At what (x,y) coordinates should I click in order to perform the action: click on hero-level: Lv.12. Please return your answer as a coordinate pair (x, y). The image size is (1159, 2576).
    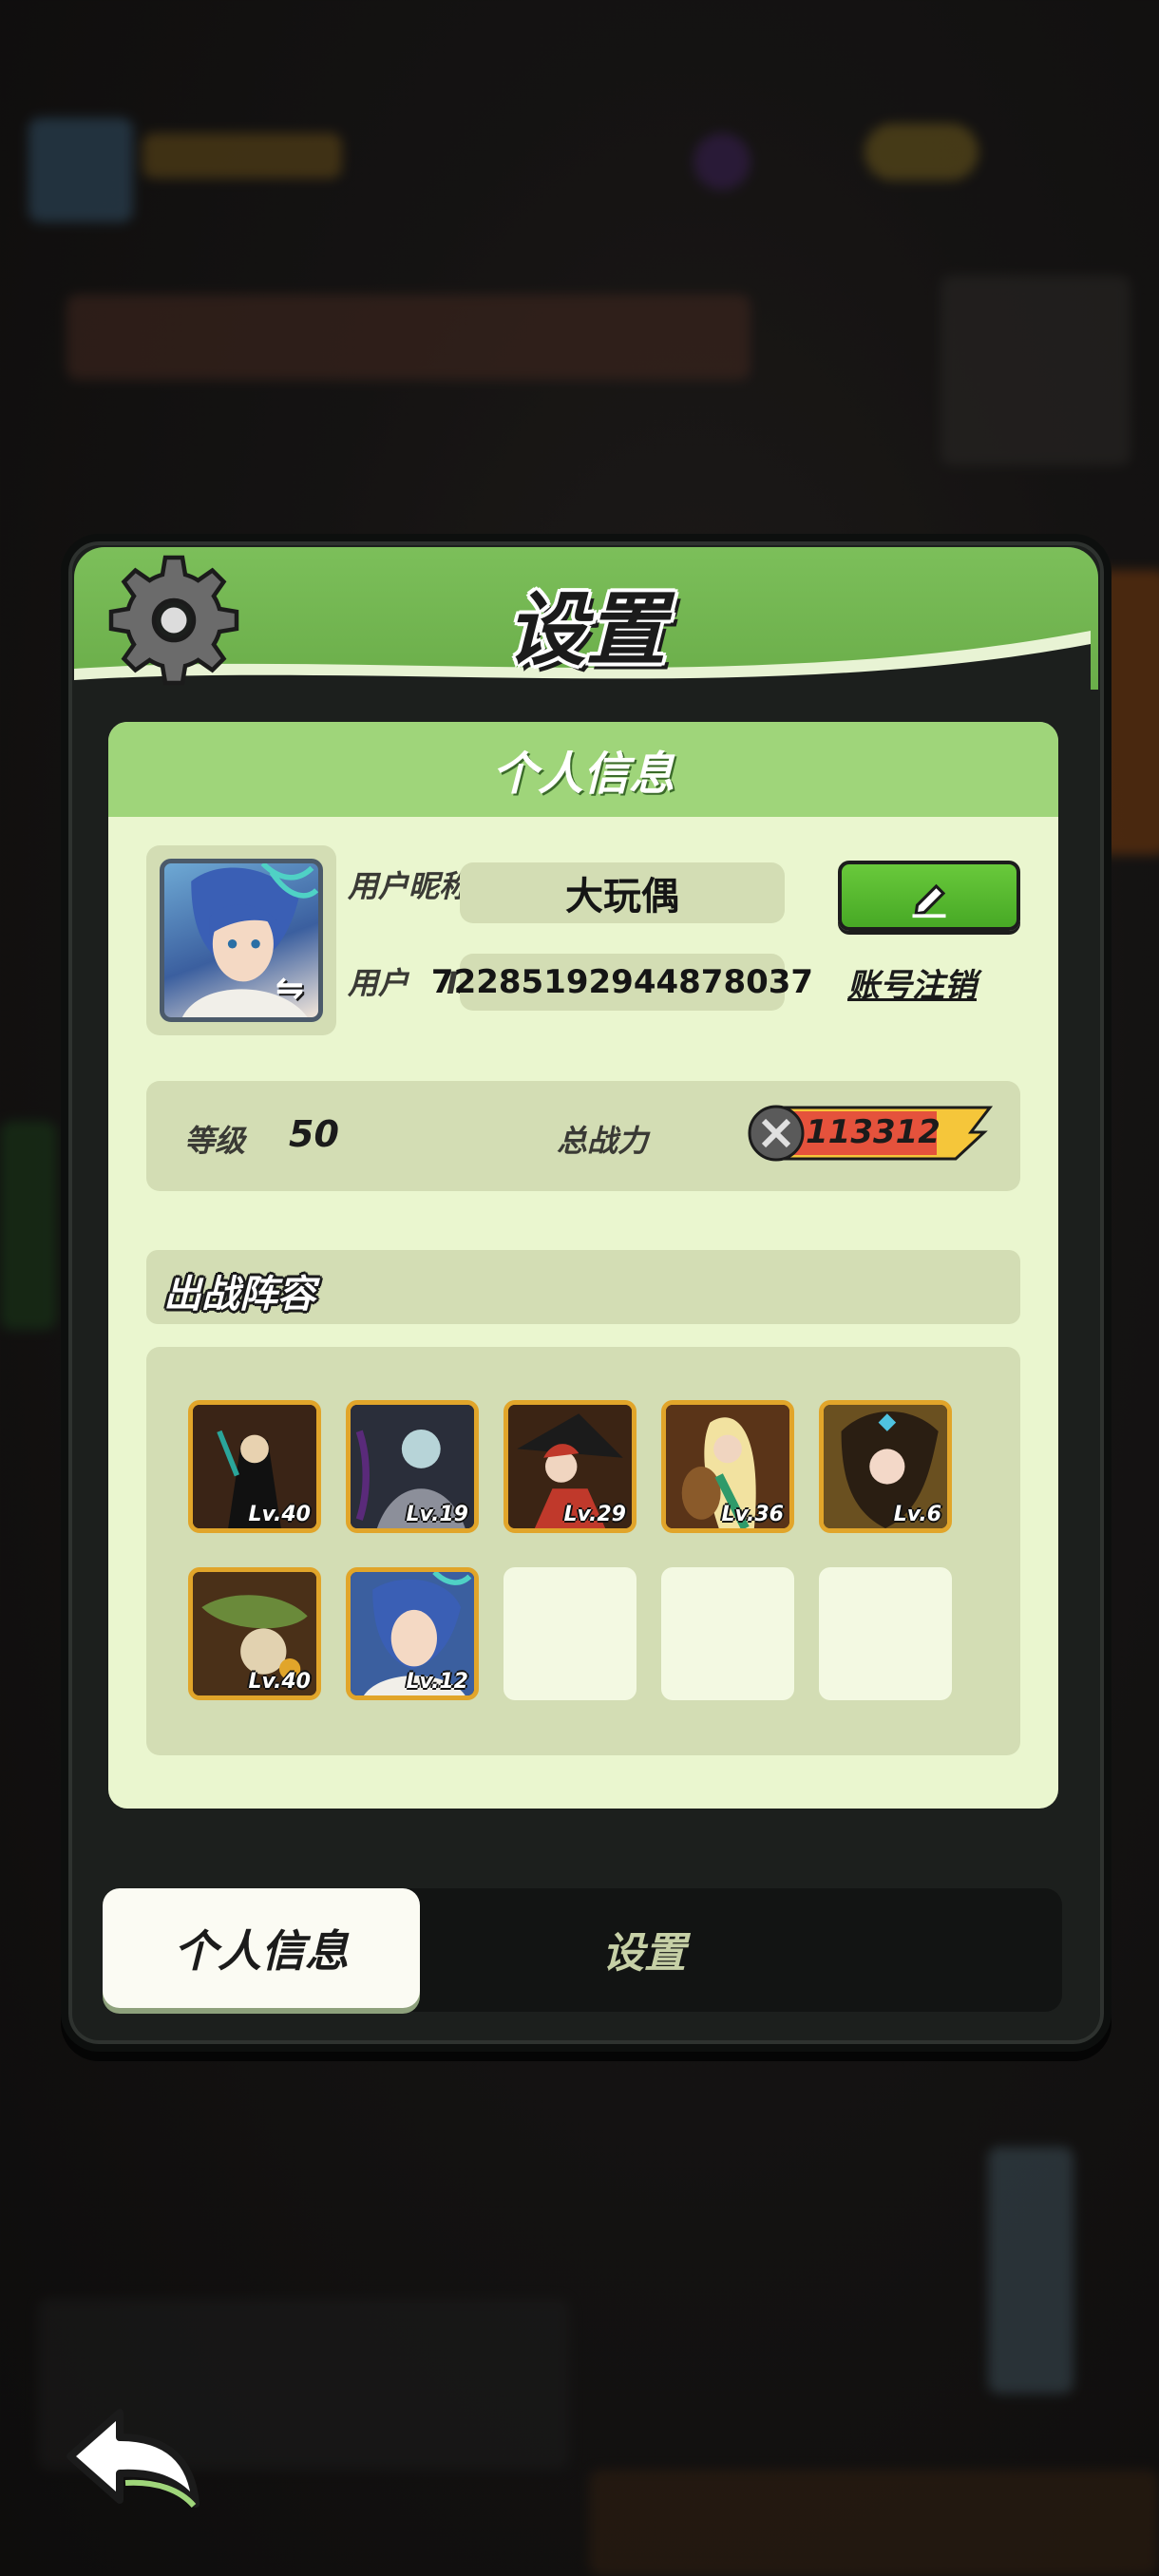
    Looking at the image, I should click on (437, 1682).